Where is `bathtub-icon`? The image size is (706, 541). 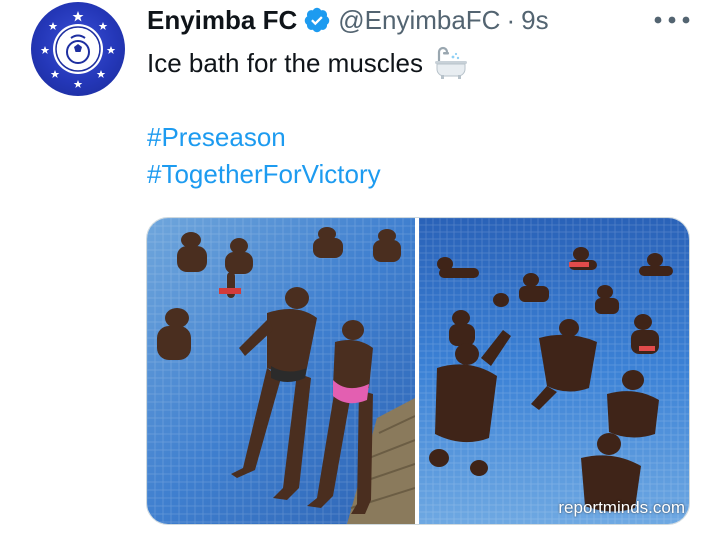
bathtub-icon is located at coordinates (451, 62).